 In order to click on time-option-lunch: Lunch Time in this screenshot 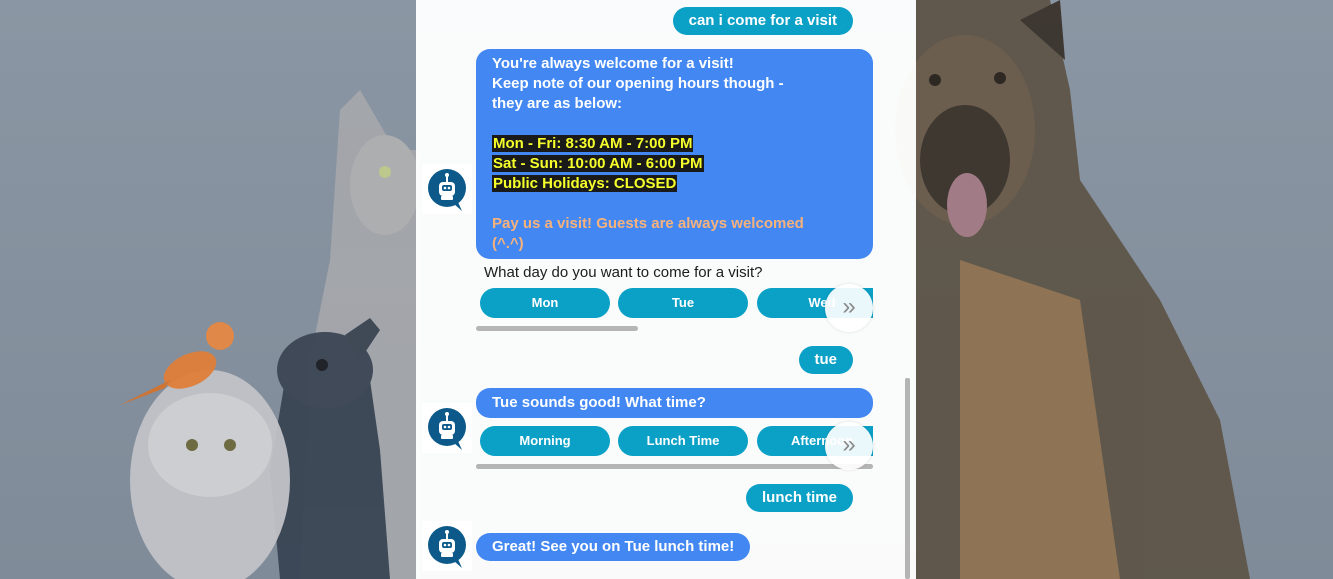, I will do `click(683, 441)`.